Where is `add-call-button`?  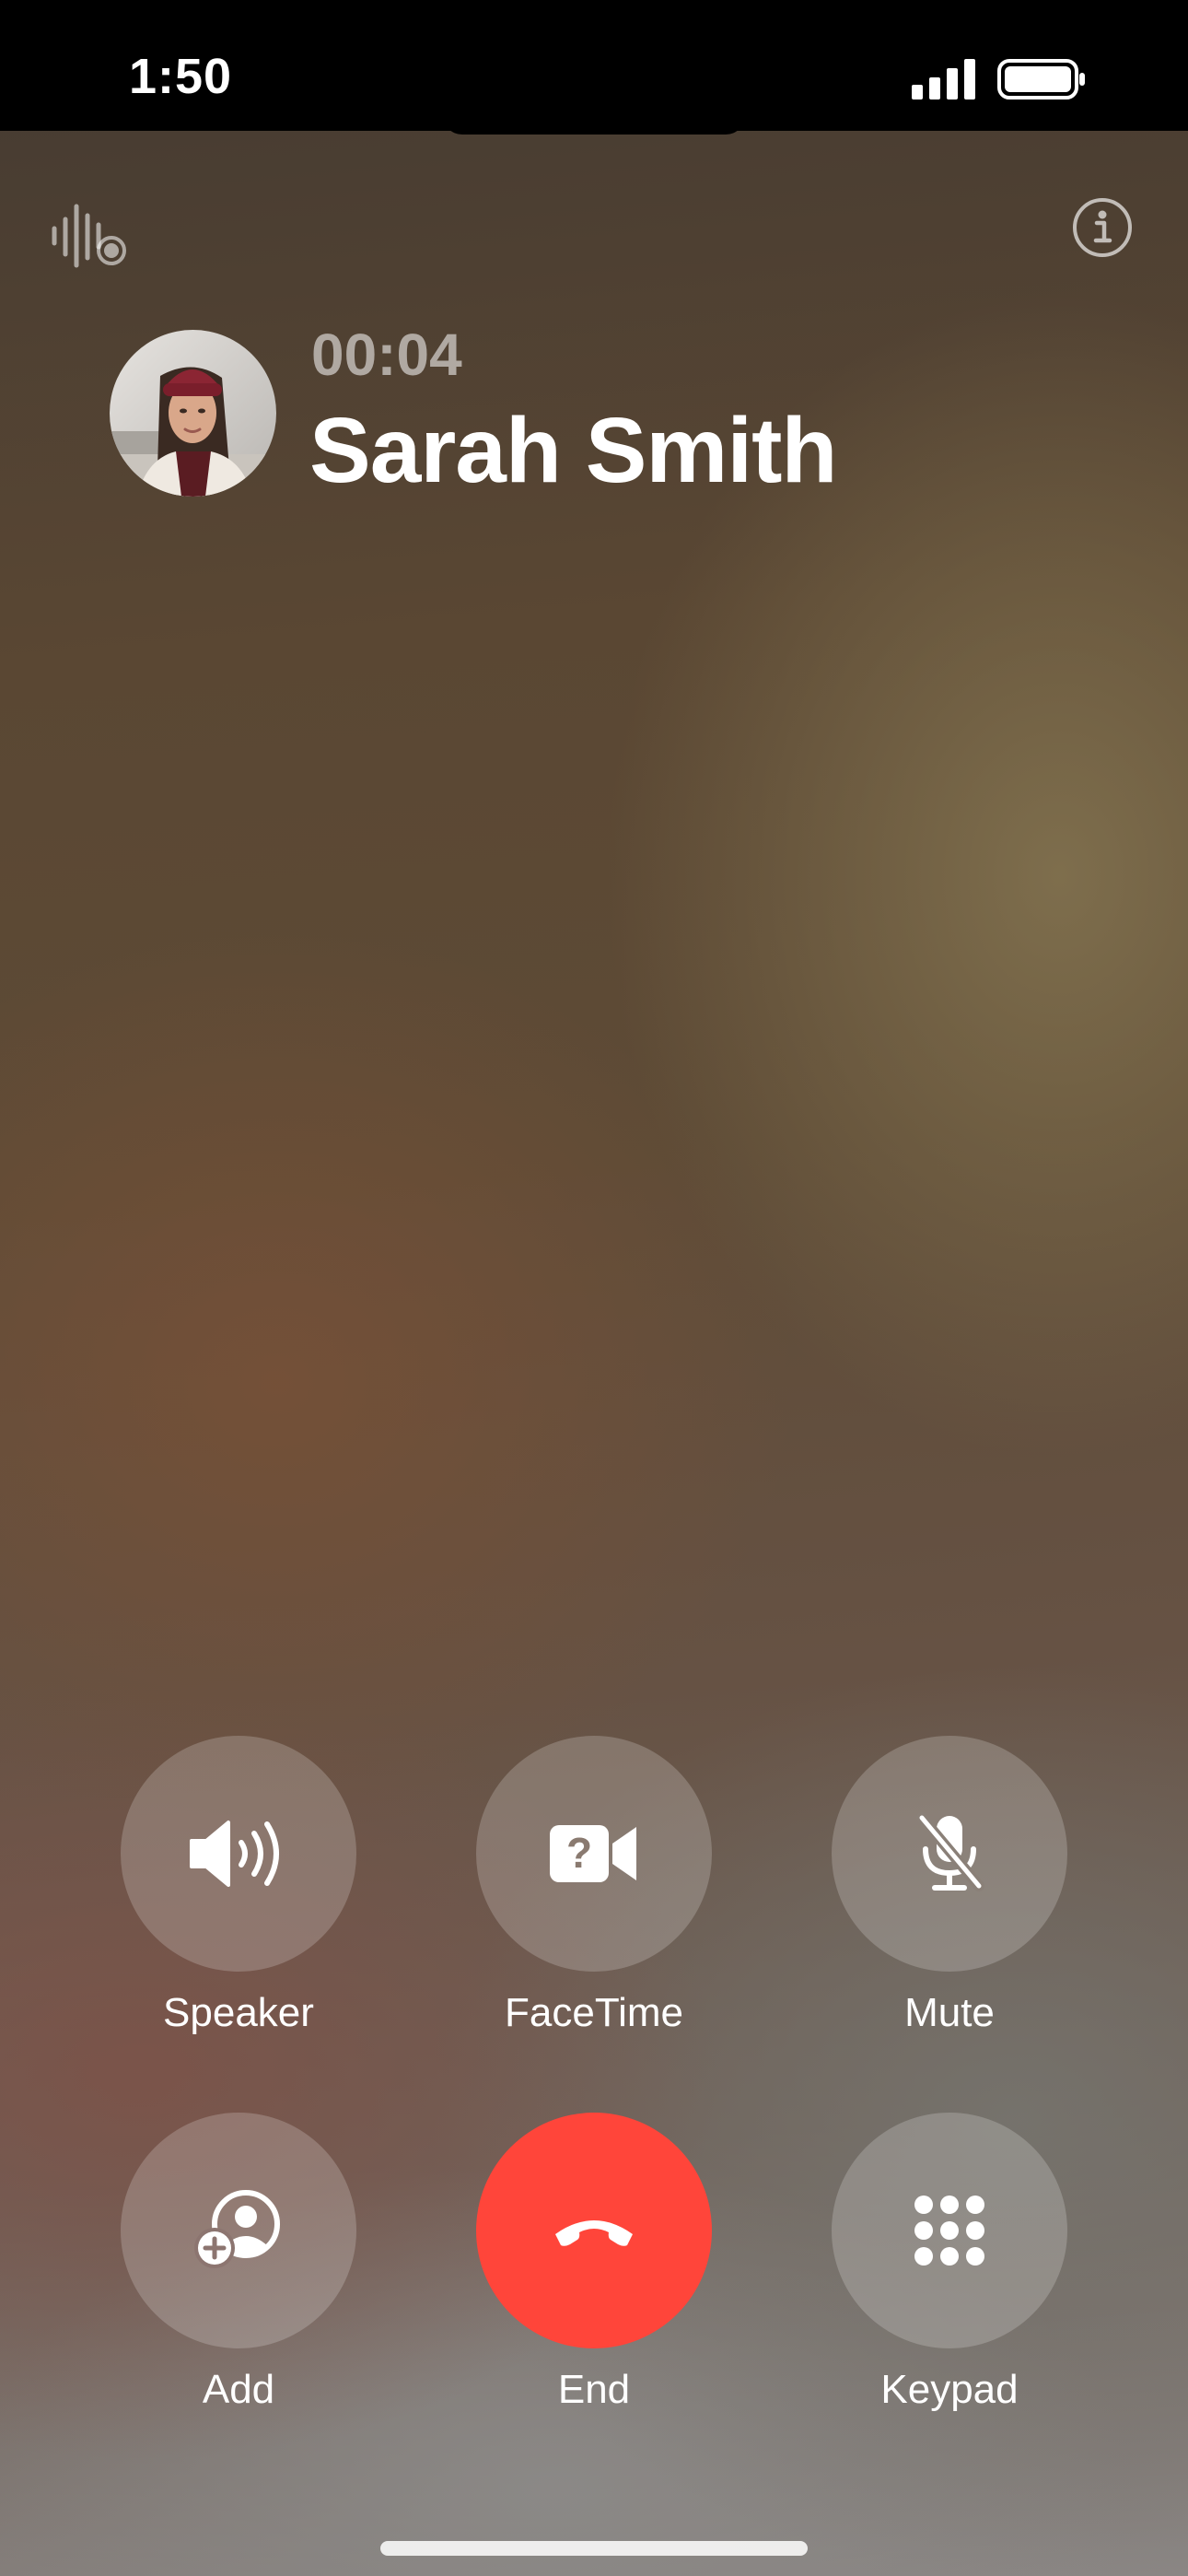
add-call-button is located at coordinates (239, 2230).